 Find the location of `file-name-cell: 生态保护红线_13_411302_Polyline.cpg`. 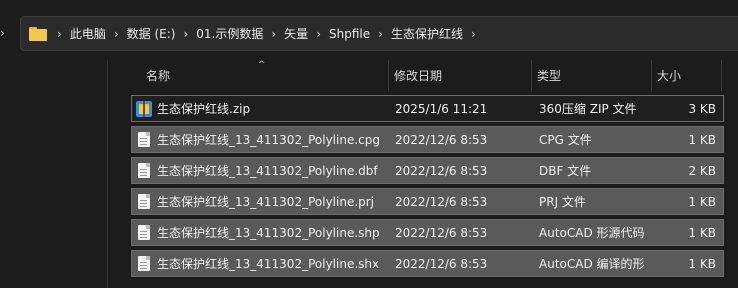

file-name-cell: 生态保护红线_13_411302_Polyline.cpg is located at coordinates (258, 139).